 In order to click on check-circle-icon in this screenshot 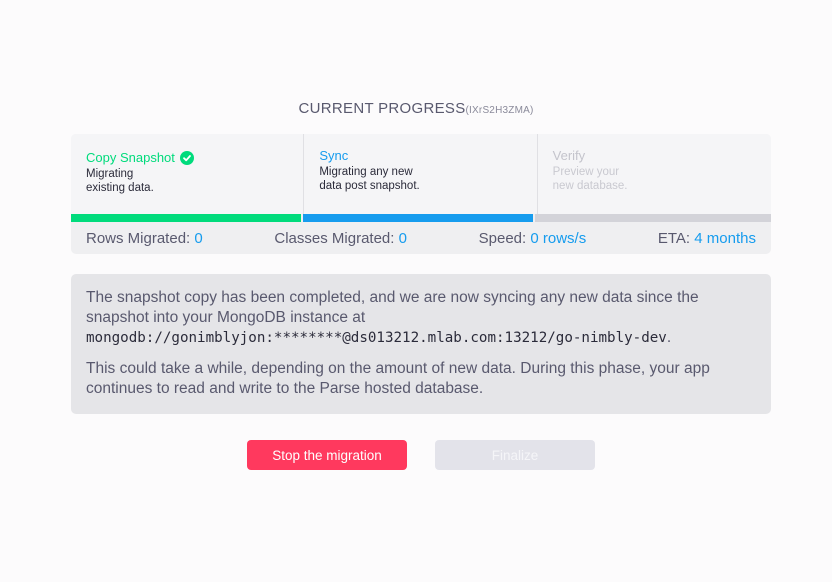, I will do `click(186, 157)`.